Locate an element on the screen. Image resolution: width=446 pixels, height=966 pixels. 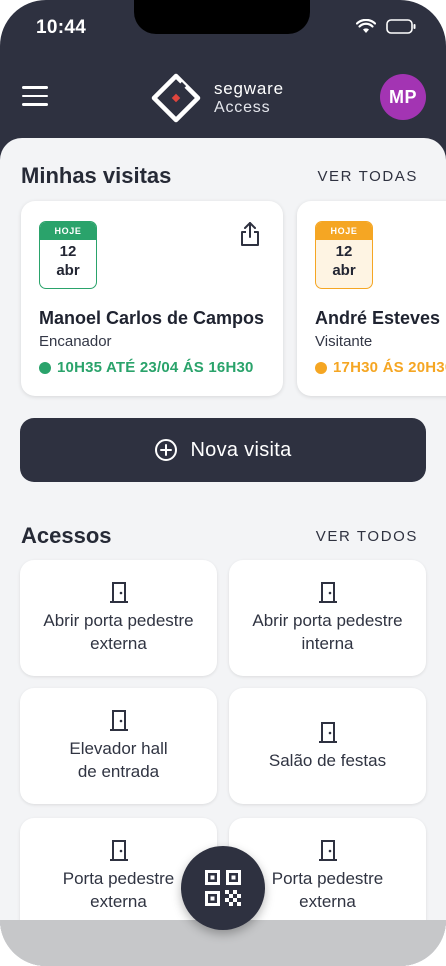
access-item: Elevador hall de entrada is located at coordinates (118, 746).